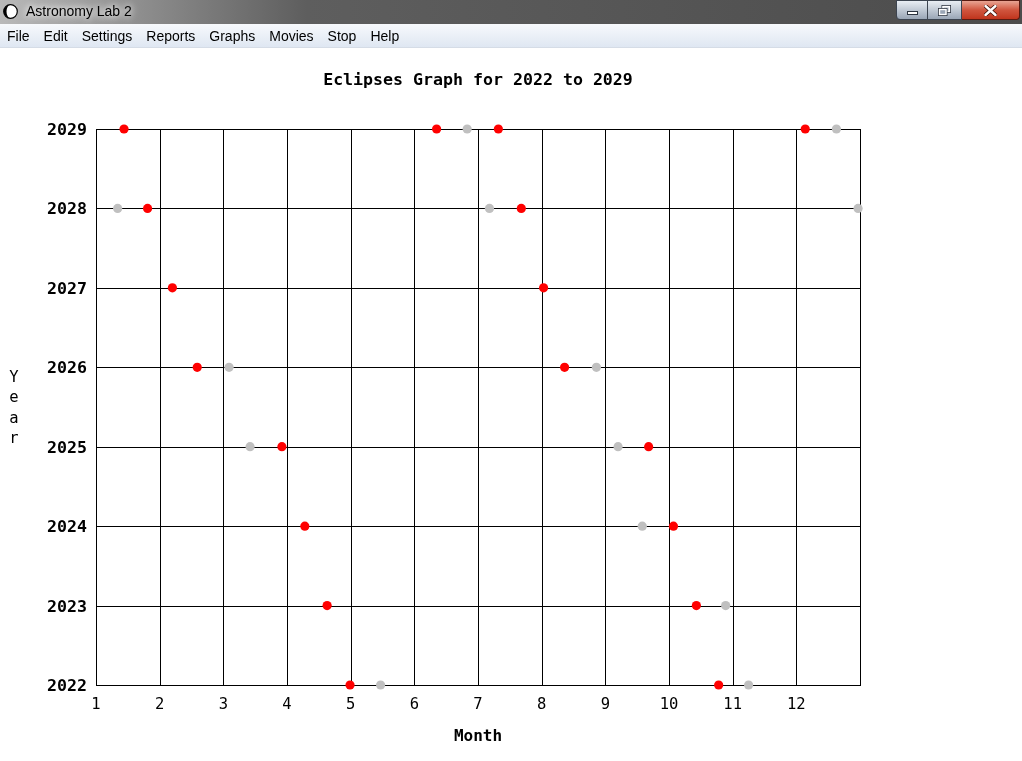 Image resolution: width=1022 pixels, height=761 pixels. Describe the element at coordinates (385, 35) in the screenshot. I see `menu-item: Help` at that location.